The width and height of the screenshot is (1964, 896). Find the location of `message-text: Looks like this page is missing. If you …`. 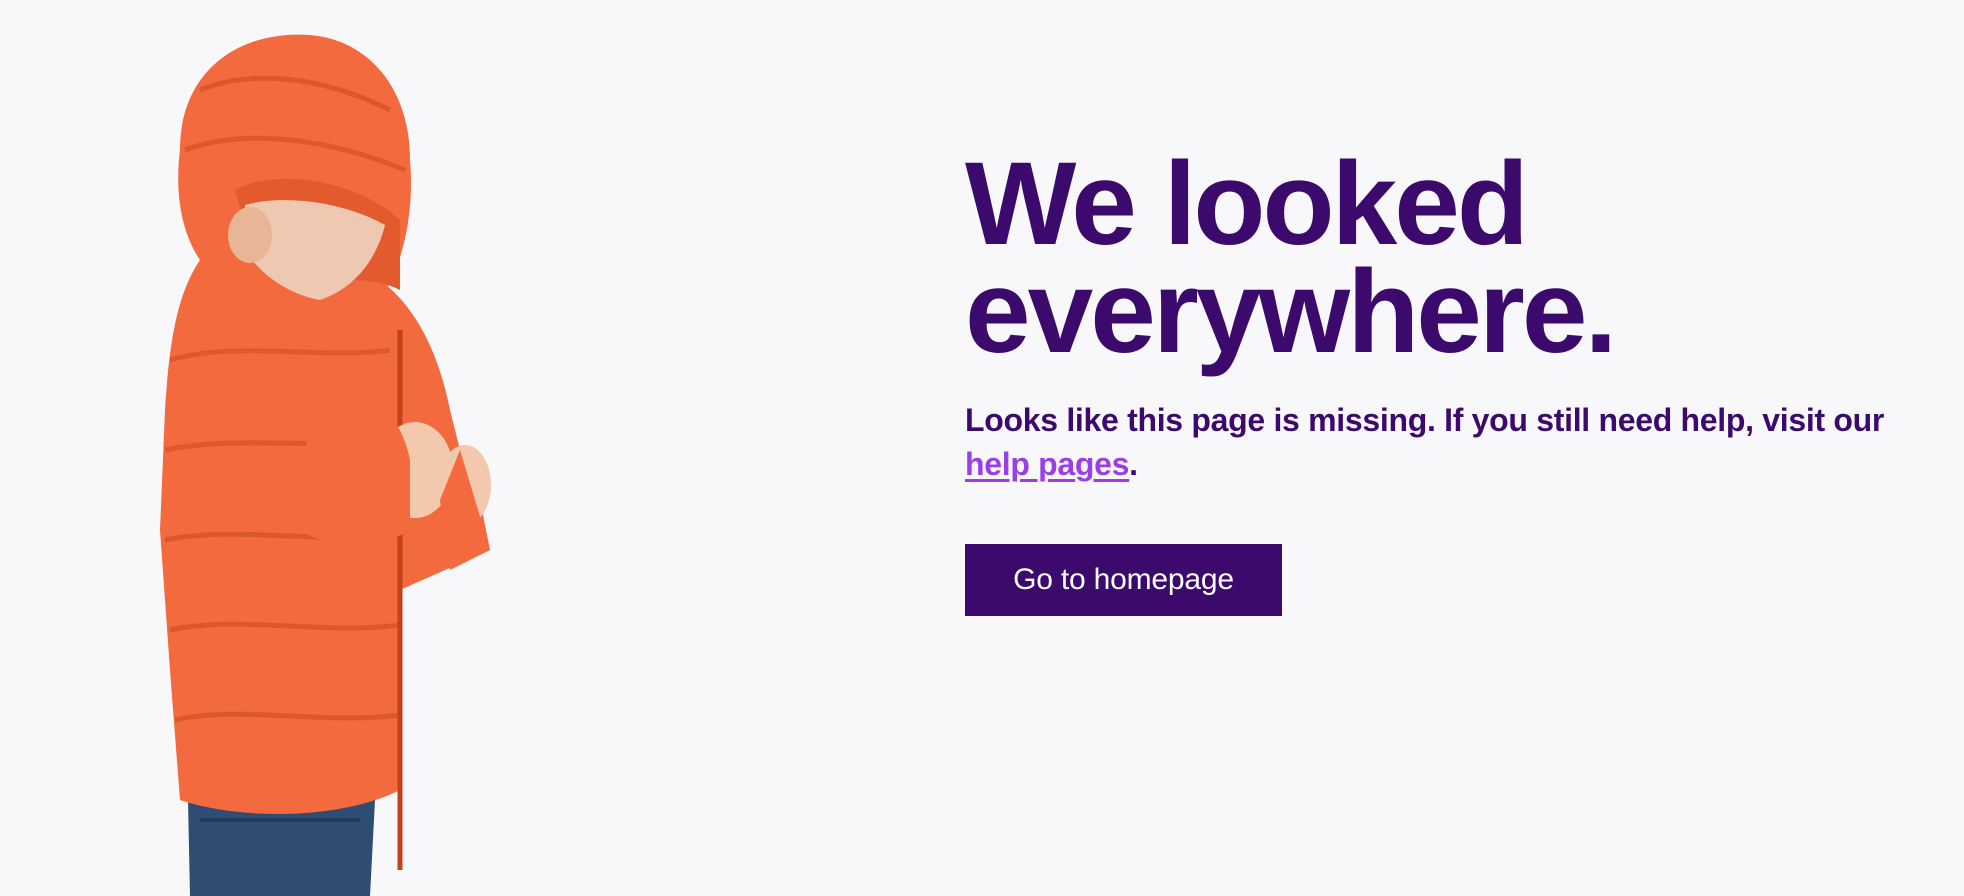

message-text: Looks like this page is missing. If you … is located at coordinates (1425, 420).